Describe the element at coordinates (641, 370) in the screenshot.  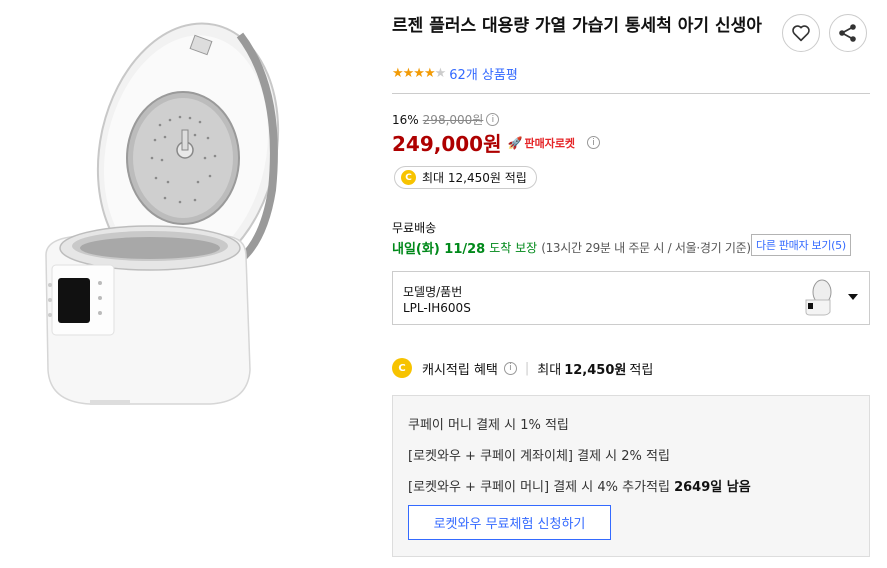
I see `cash-suffix: 적립` at that location.